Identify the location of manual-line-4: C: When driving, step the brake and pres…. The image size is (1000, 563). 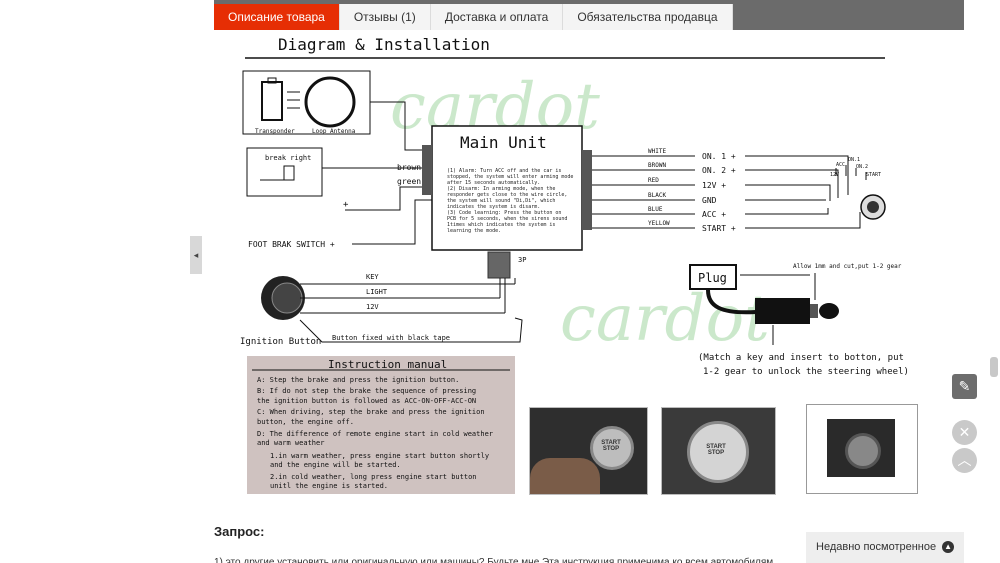
(371, 412).